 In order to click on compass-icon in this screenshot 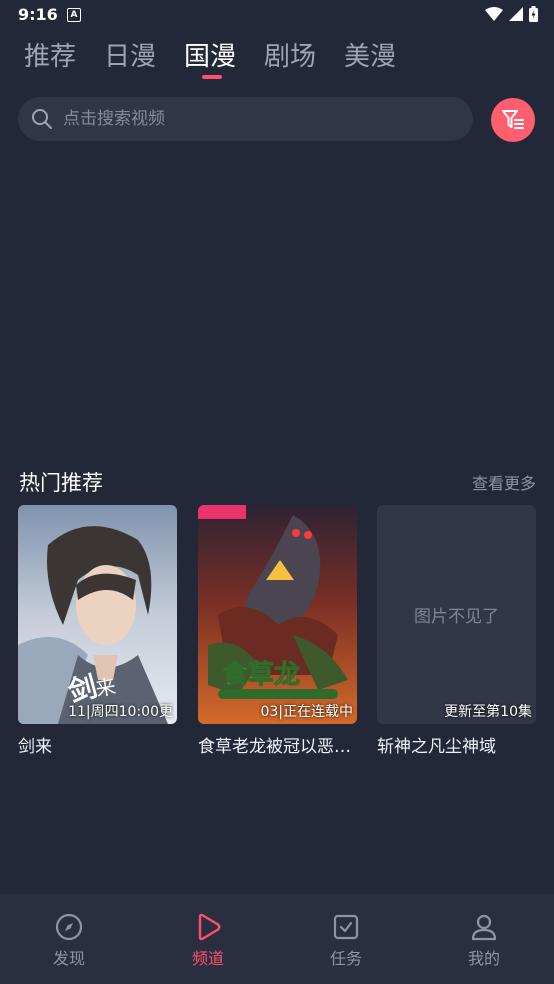, I will do `click(69, 927)`.